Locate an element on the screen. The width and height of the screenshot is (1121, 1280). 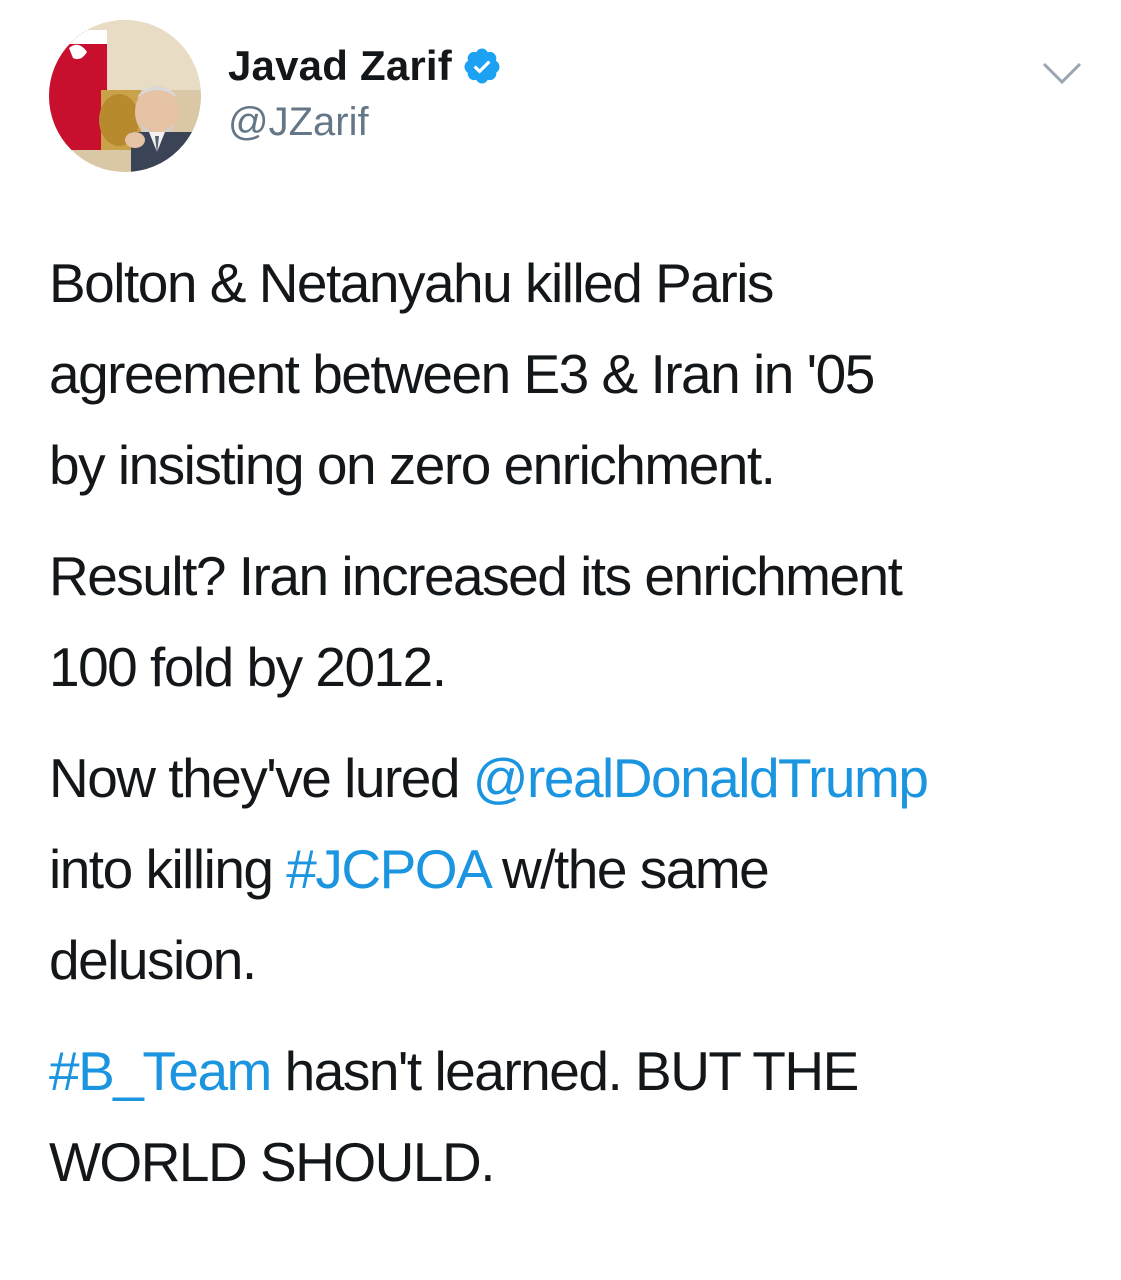
tweet-text-segment: agreement between E3 & Iran in '05 is located at coordinates (462, 374).